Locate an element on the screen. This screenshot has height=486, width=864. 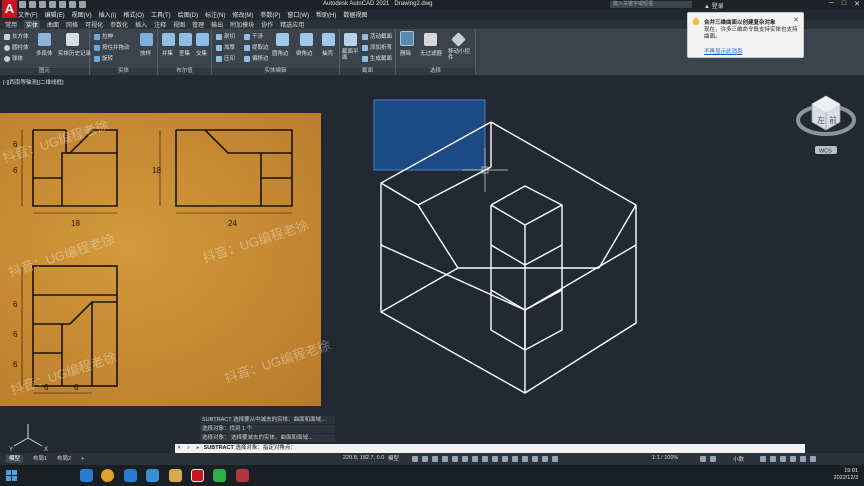
gizmo-icon is located at coordinates (535, 459).